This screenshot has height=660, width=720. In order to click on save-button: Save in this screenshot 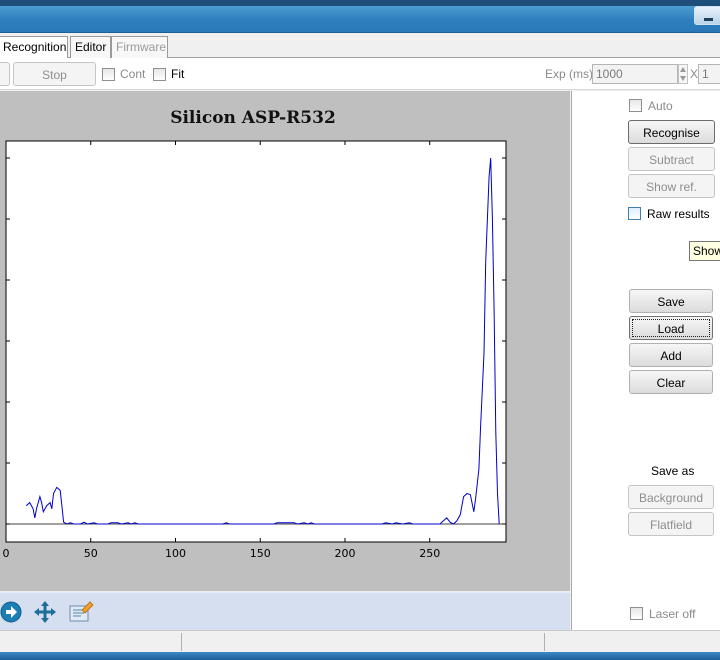, I will do `click(671, 301)`.